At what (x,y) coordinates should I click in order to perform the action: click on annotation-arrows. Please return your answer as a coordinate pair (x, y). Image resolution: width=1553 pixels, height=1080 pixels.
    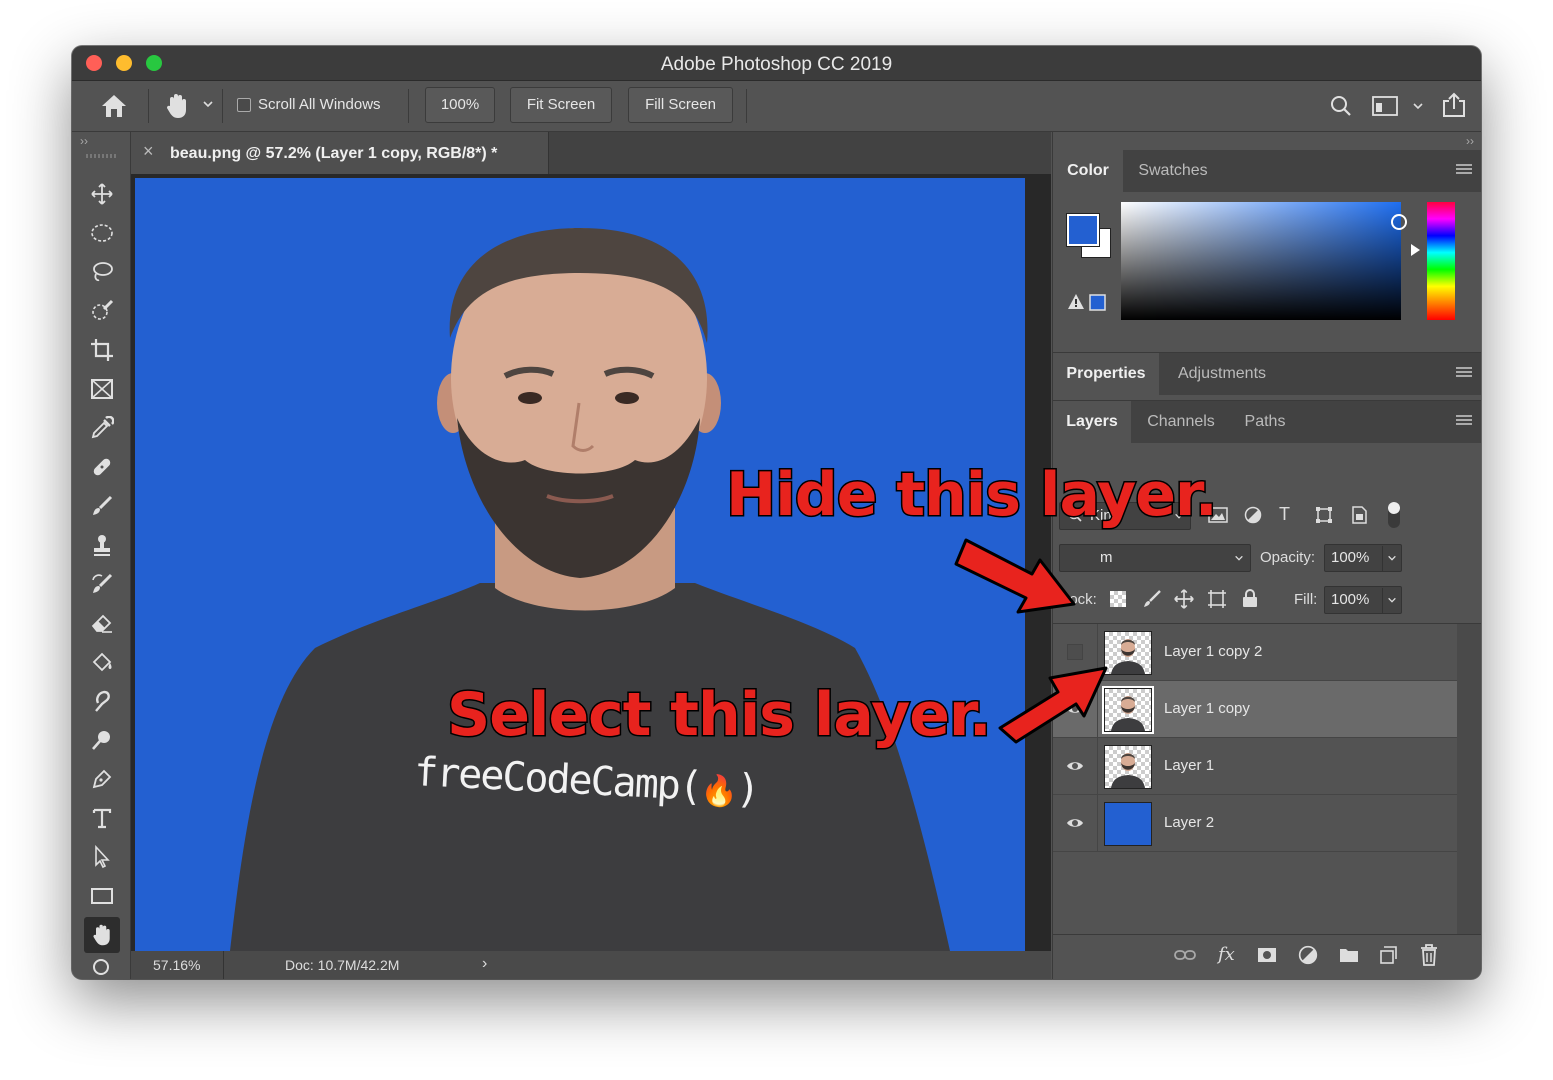
    Looking at the image, I should click on (1031, 641).